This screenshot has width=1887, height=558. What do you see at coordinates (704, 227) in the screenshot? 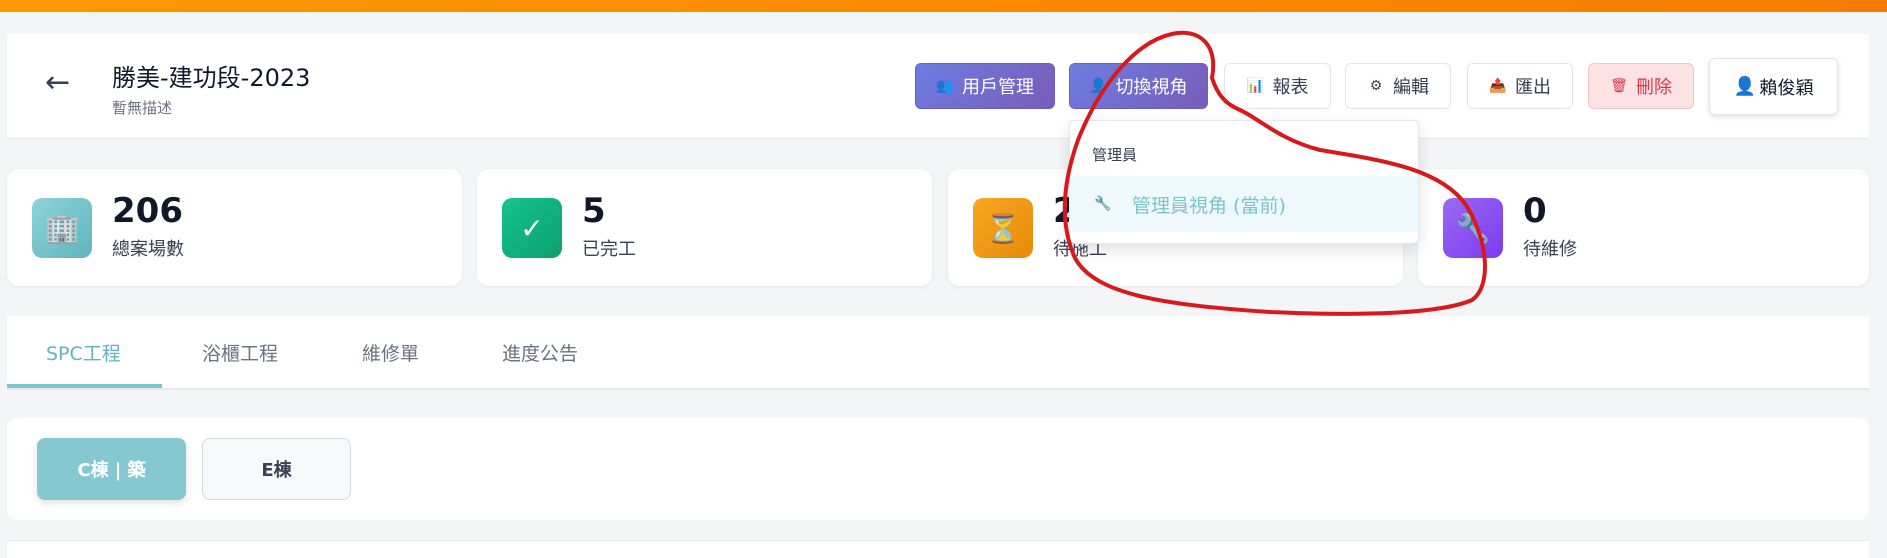
I see `stat-card-completed: ✓ 5 已完工` at bounding box center [704, 227].